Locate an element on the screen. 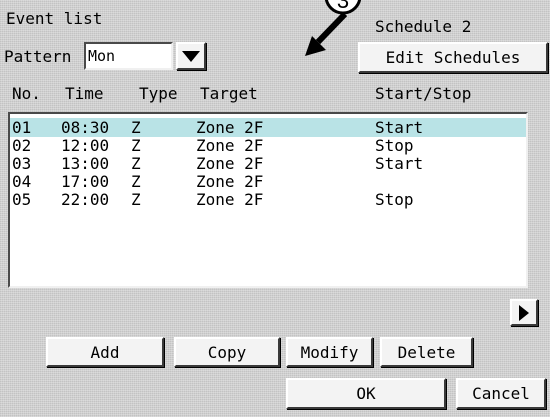  ok-button-label: OK is located at coordinates (366, 393).